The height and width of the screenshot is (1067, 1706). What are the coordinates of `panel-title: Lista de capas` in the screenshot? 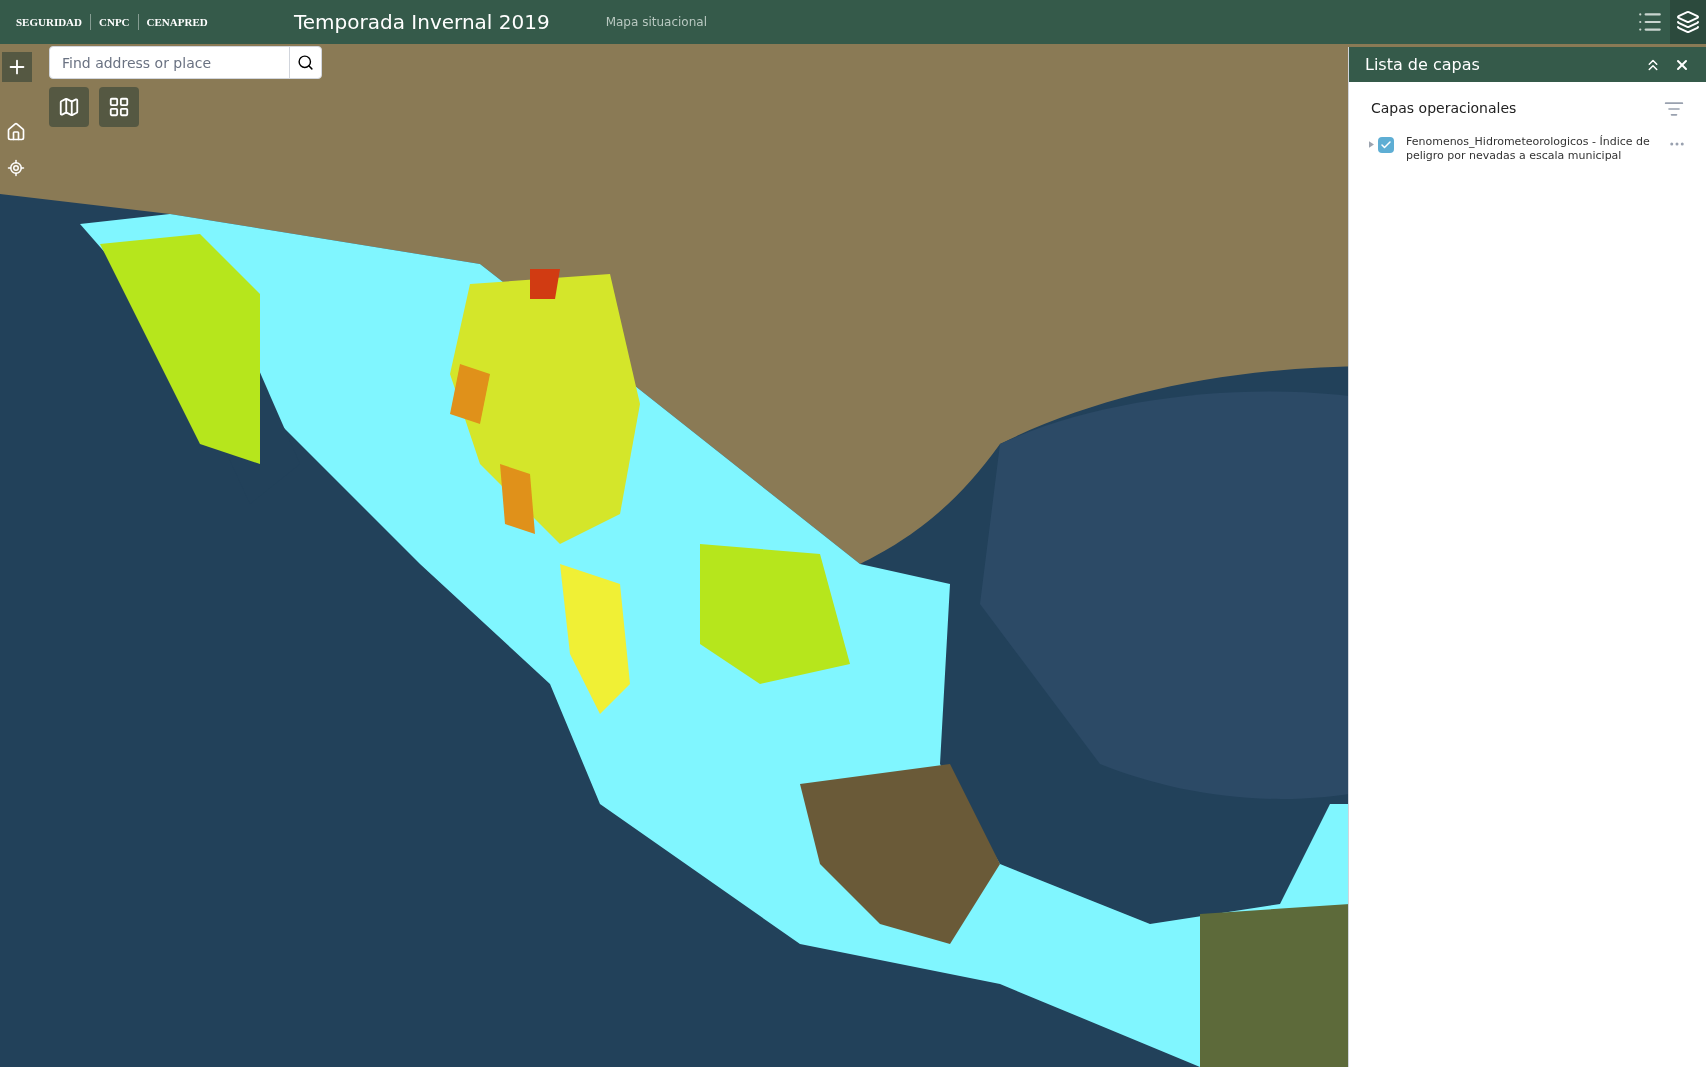 It's located at (1423, 64).